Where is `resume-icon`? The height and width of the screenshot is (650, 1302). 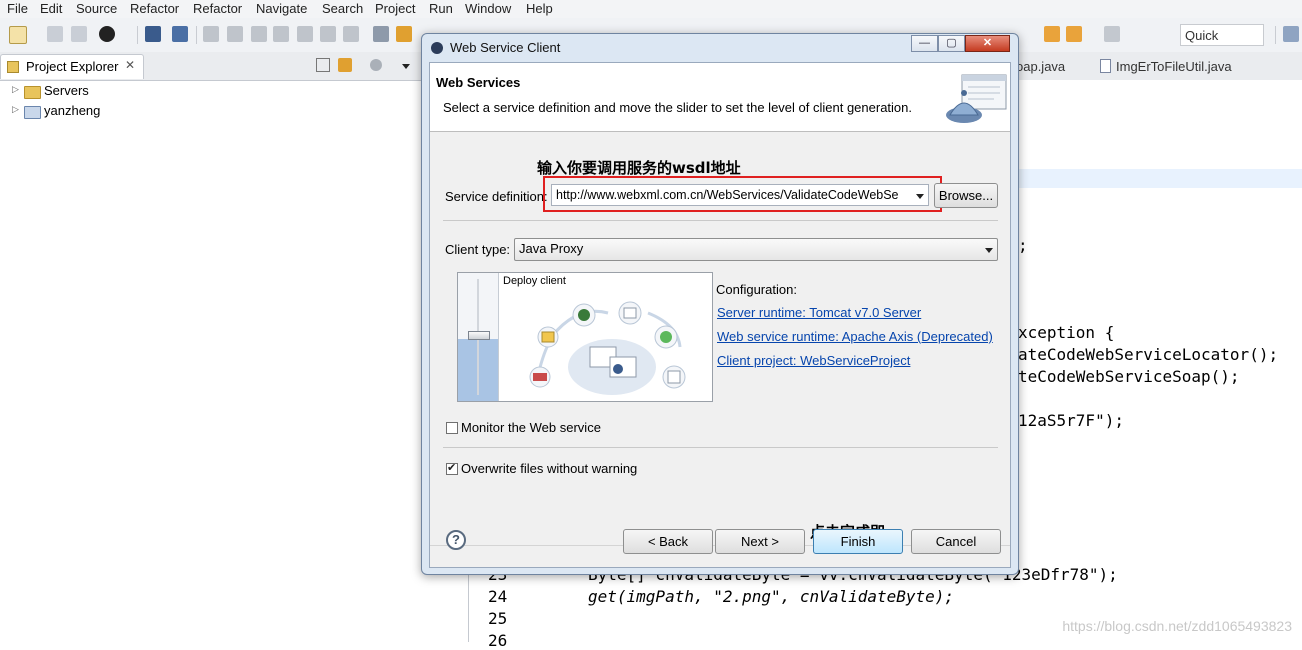
resume-icon is located at coordinates (211, 34).